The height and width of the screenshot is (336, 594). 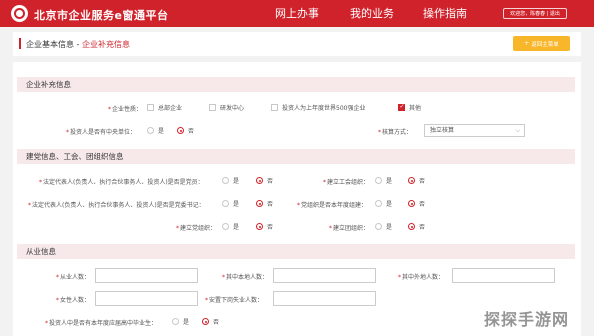 I want to click on checkbox-other, so click(x=401, y=107).